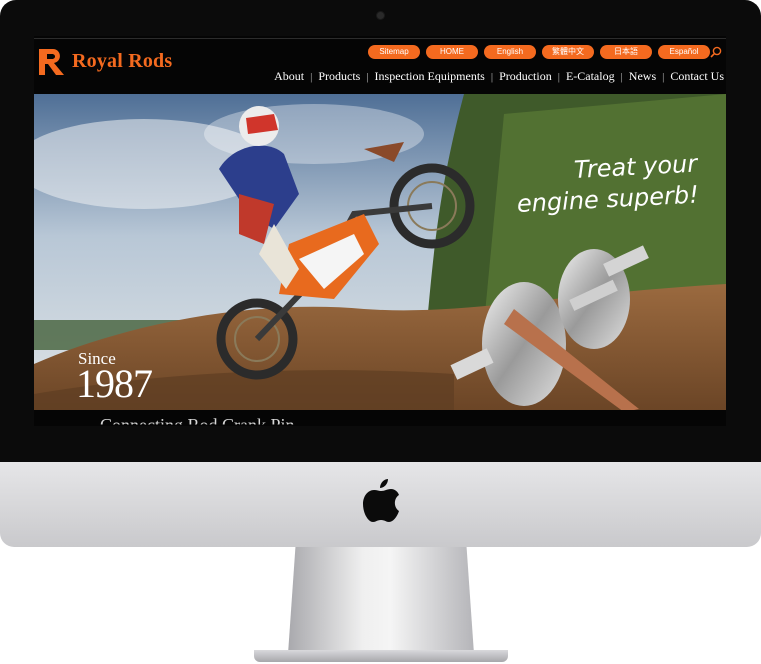 The width and height of the screenshot is (761, 664). Describe the element at coordinates (452, 52) in the screenshot. I see `home-link: HOME` at that location.